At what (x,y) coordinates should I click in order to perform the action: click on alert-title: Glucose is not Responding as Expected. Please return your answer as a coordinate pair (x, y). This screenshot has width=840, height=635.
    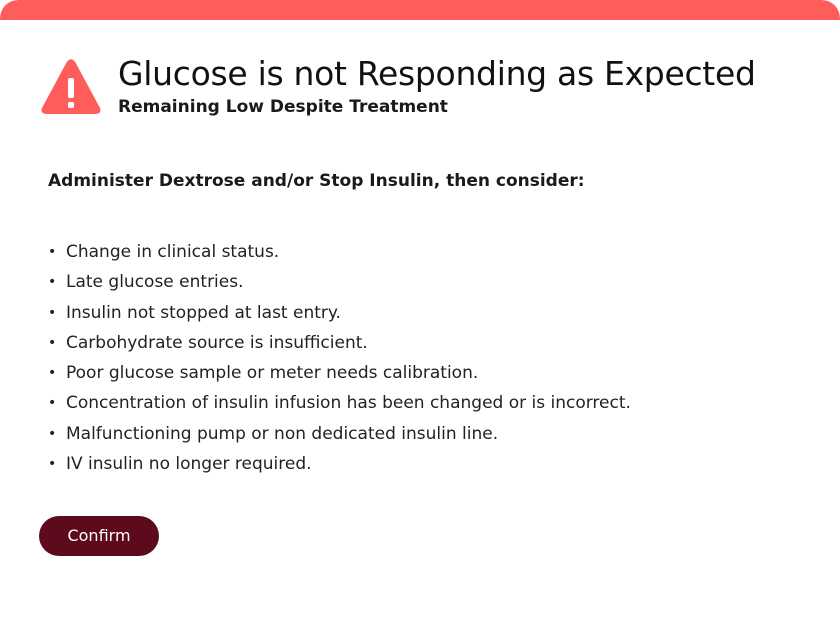
    Looking at the image, I should click on (437, 73).